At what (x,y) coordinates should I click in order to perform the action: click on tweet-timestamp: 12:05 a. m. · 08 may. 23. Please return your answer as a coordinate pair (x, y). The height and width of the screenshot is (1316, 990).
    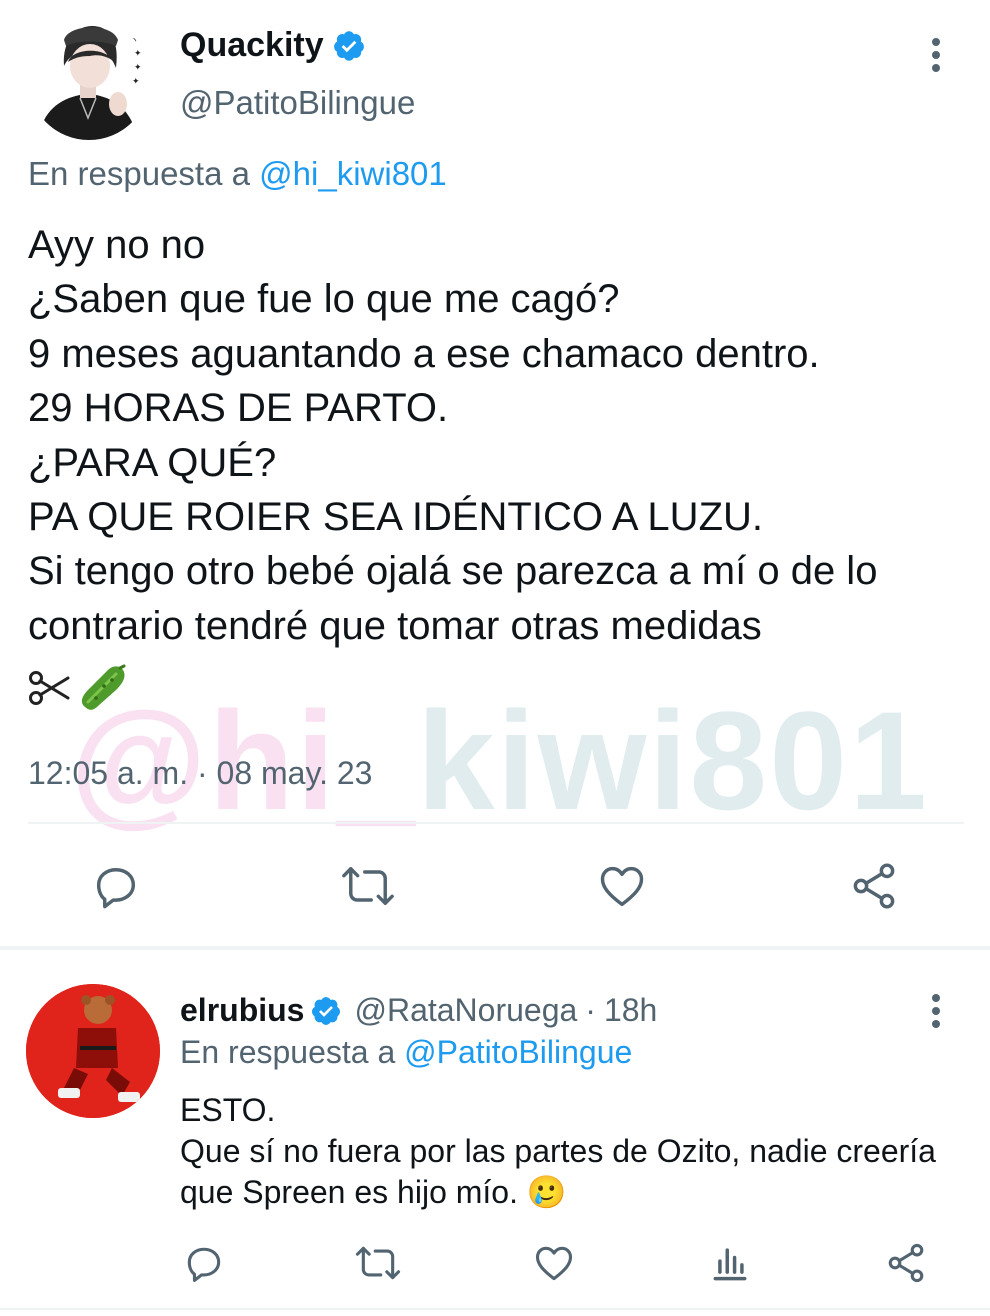
    Looking at the image, I should click on (200, 773).